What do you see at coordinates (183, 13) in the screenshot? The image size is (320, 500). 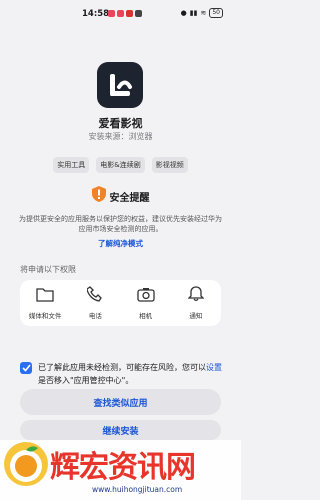 I see `location-icon: ●` at bounding box center [183, 13].